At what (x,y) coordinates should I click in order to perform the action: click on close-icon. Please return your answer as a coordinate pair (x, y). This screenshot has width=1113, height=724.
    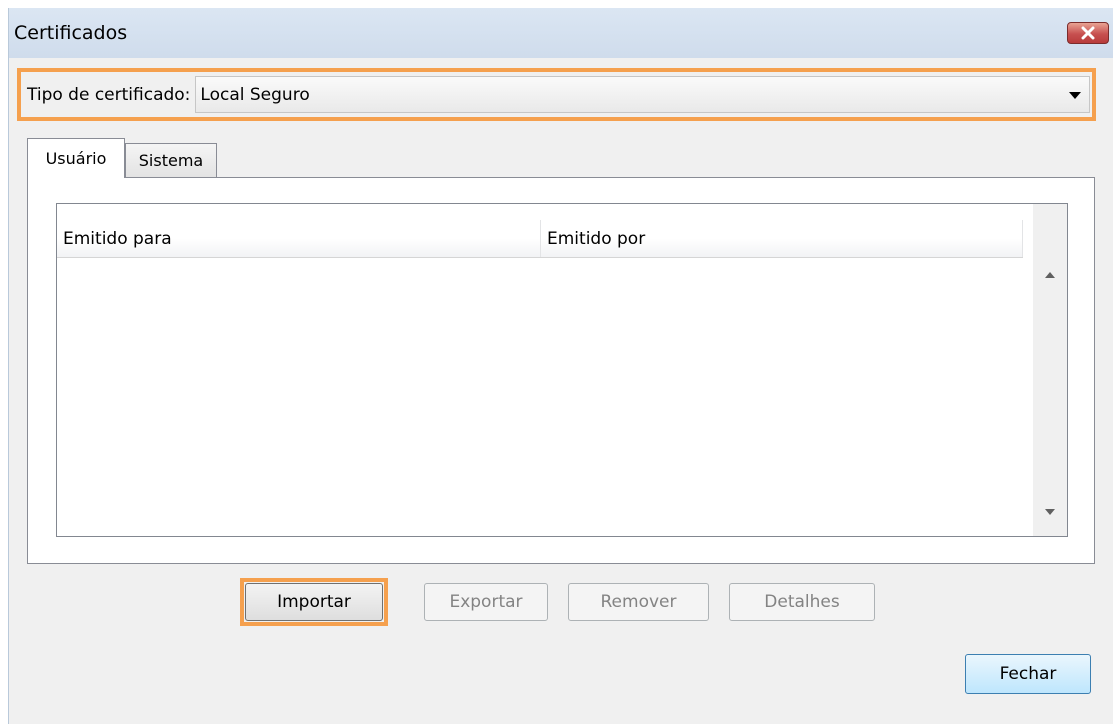
    Looking at the image, I should click on (1088, 33).